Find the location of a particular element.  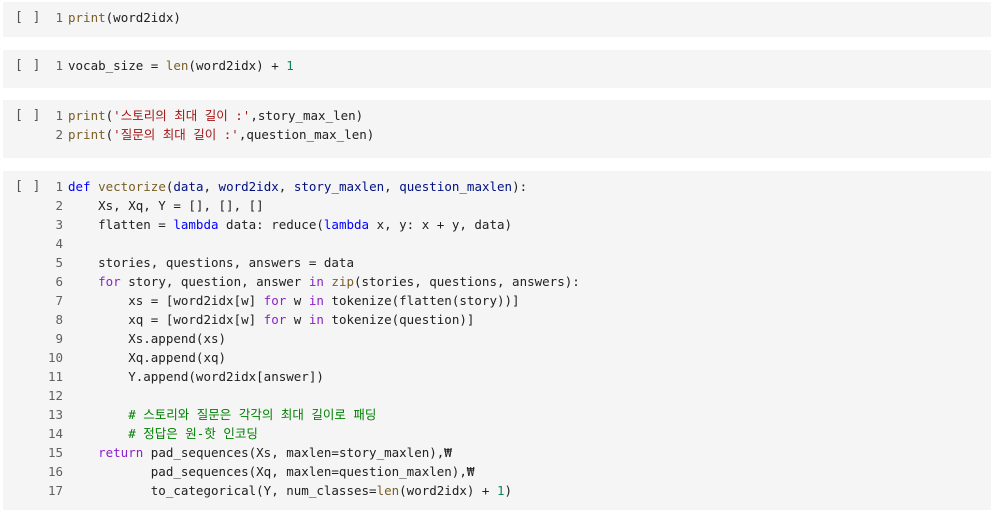

code-token: Xs, Xq, Y = [], [], [] is located at coordinates (166, 205).